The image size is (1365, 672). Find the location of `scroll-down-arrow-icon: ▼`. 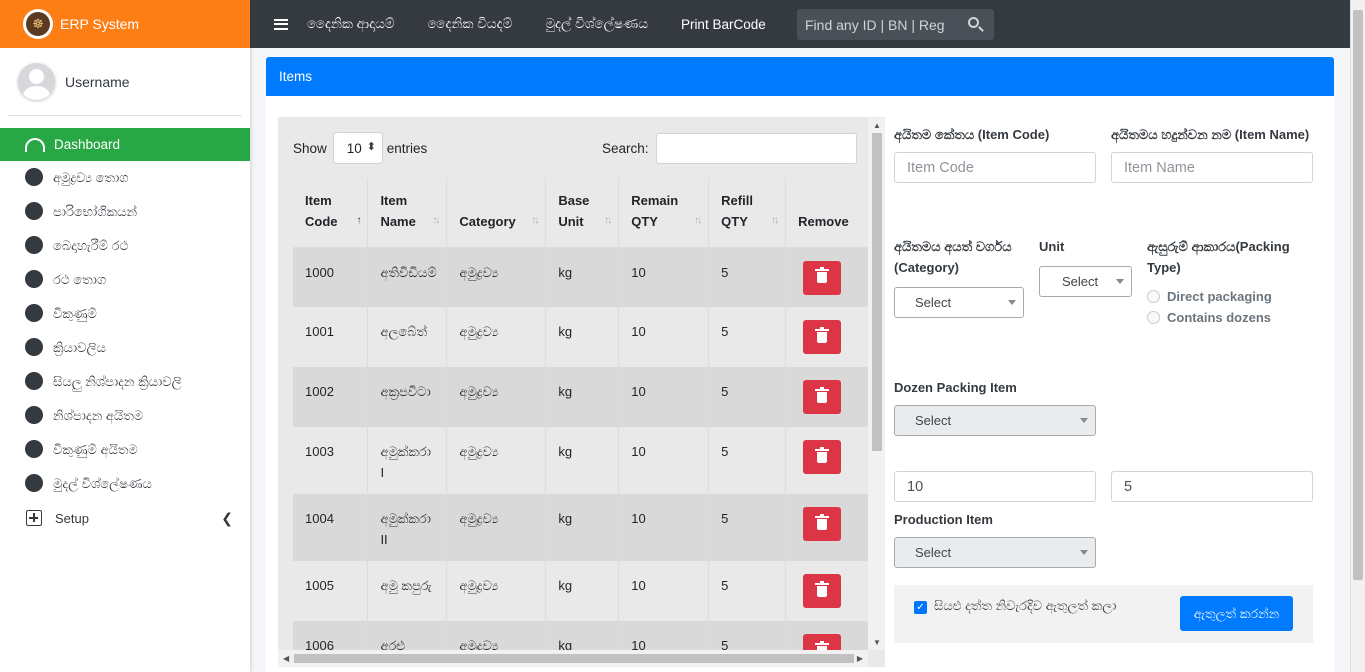

scroll-down-arrow-icon: ▼ is located at coordinates (877, 642).